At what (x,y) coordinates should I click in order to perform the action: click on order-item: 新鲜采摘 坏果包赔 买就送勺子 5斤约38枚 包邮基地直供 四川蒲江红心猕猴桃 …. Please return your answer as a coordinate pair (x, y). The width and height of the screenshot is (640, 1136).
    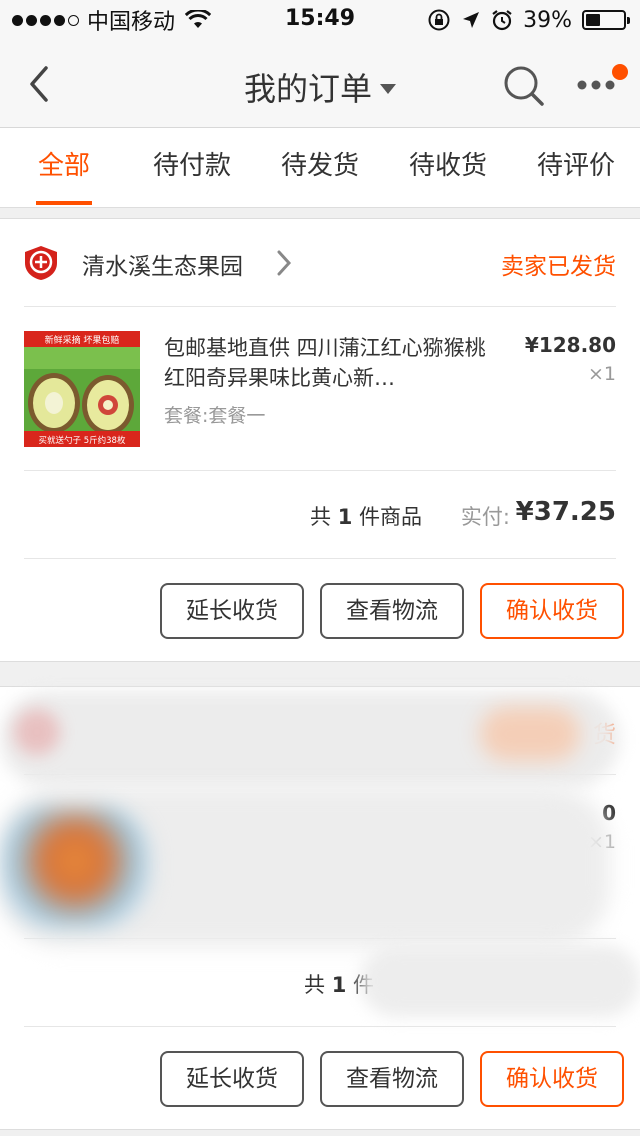
    Looking at the image, I should click on (320, 389).